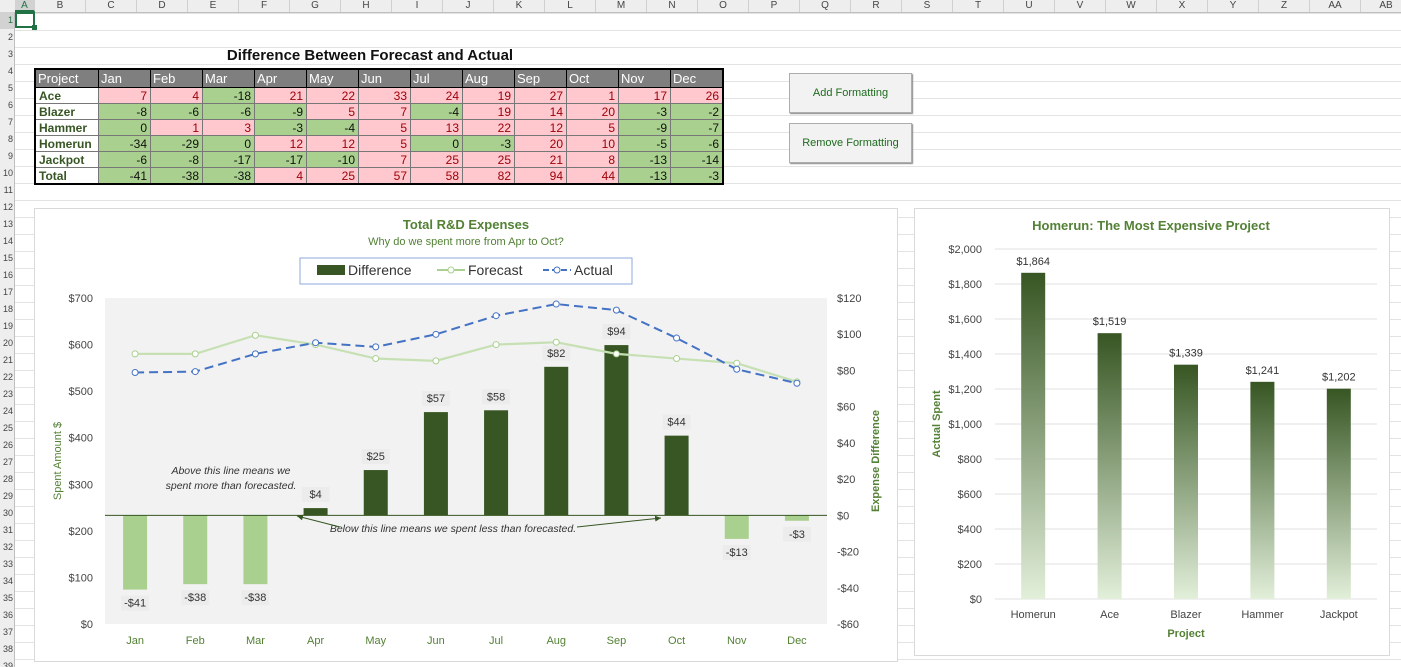  Describe the element at coordinates (540, 78) in the screenshot. I see `table-header-sep: Sep` at that location.